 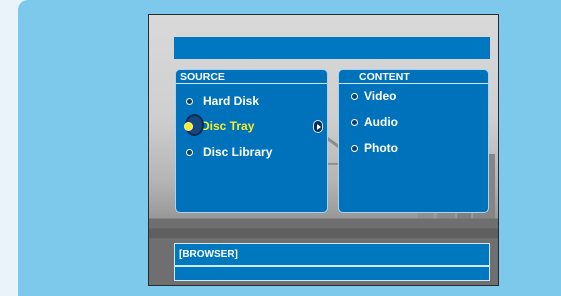 I want to click on content-panel-header: CONTENT, so click(x=413, y=77).